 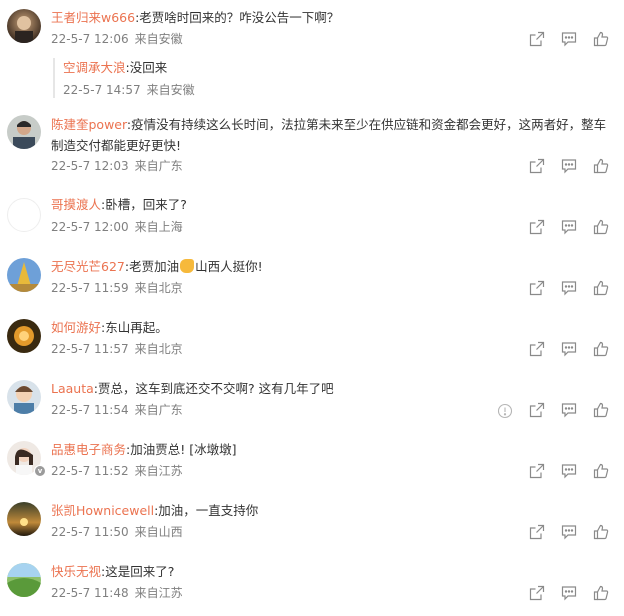 What do you see at coordinates (206, 510) in the screenshot?
I see `comment-body: :加油，一直支持你` at bounding box center [206, 510].